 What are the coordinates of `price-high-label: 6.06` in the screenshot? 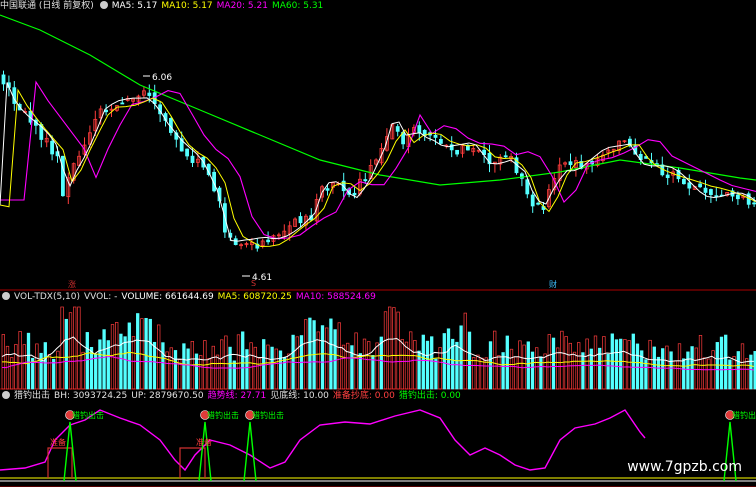 It's located at (162, 78).